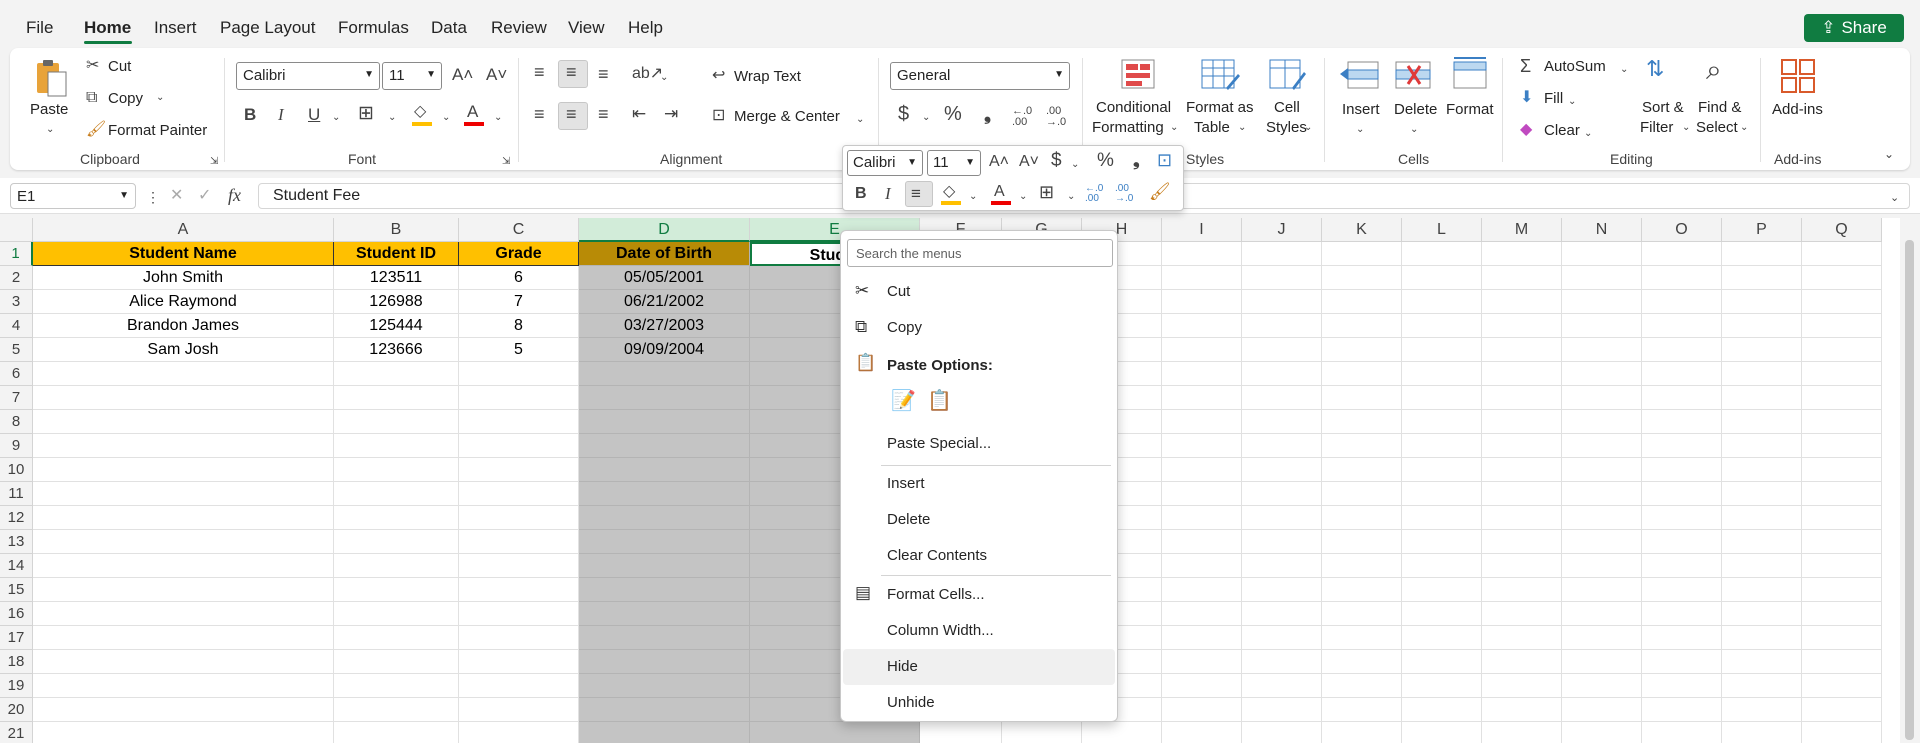 The image size is (1920, 743). What do you see at coordinates (954, 163) in the screenshot?
I see `mini-size-dropdown: 11 ▼` at bounding box center [954, 163].